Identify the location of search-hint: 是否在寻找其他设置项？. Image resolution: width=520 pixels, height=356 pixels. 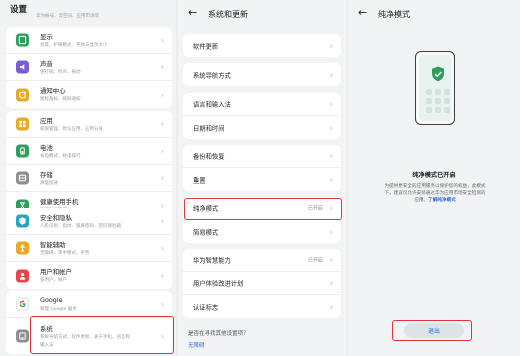
(218, 334).